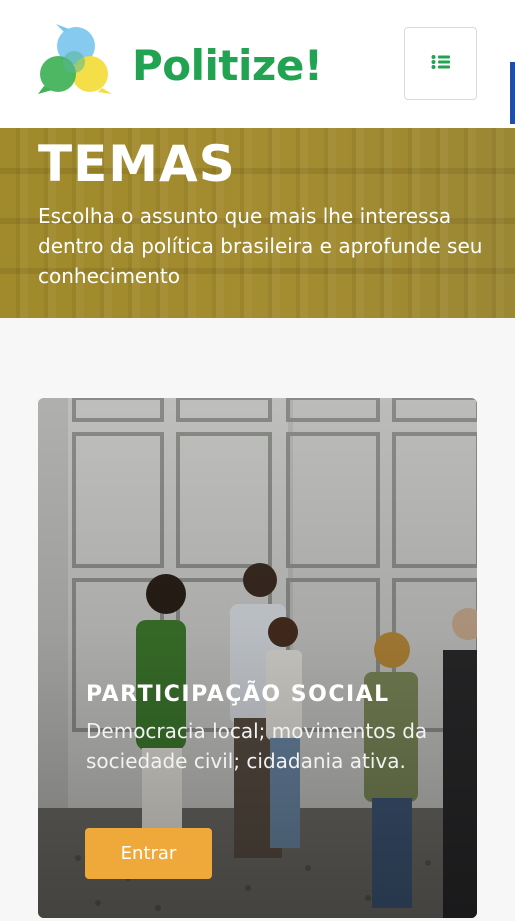 The width and height of the screenshot is (515, 921). What do you see at coordinates (76, 59) in the screenshot?
I see `politize-logo-icon` at bounding box center [76, 59].